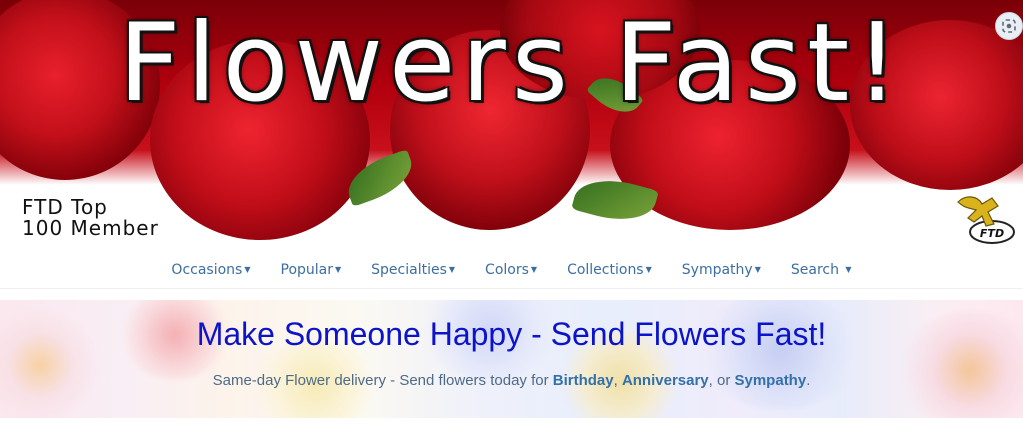 Image resolution: width=1023 pixels, height=432 pixels. Describe the element at coordinates (665, 380) in the screenshot. I see `anniversary-link: Anniversary` at that location.